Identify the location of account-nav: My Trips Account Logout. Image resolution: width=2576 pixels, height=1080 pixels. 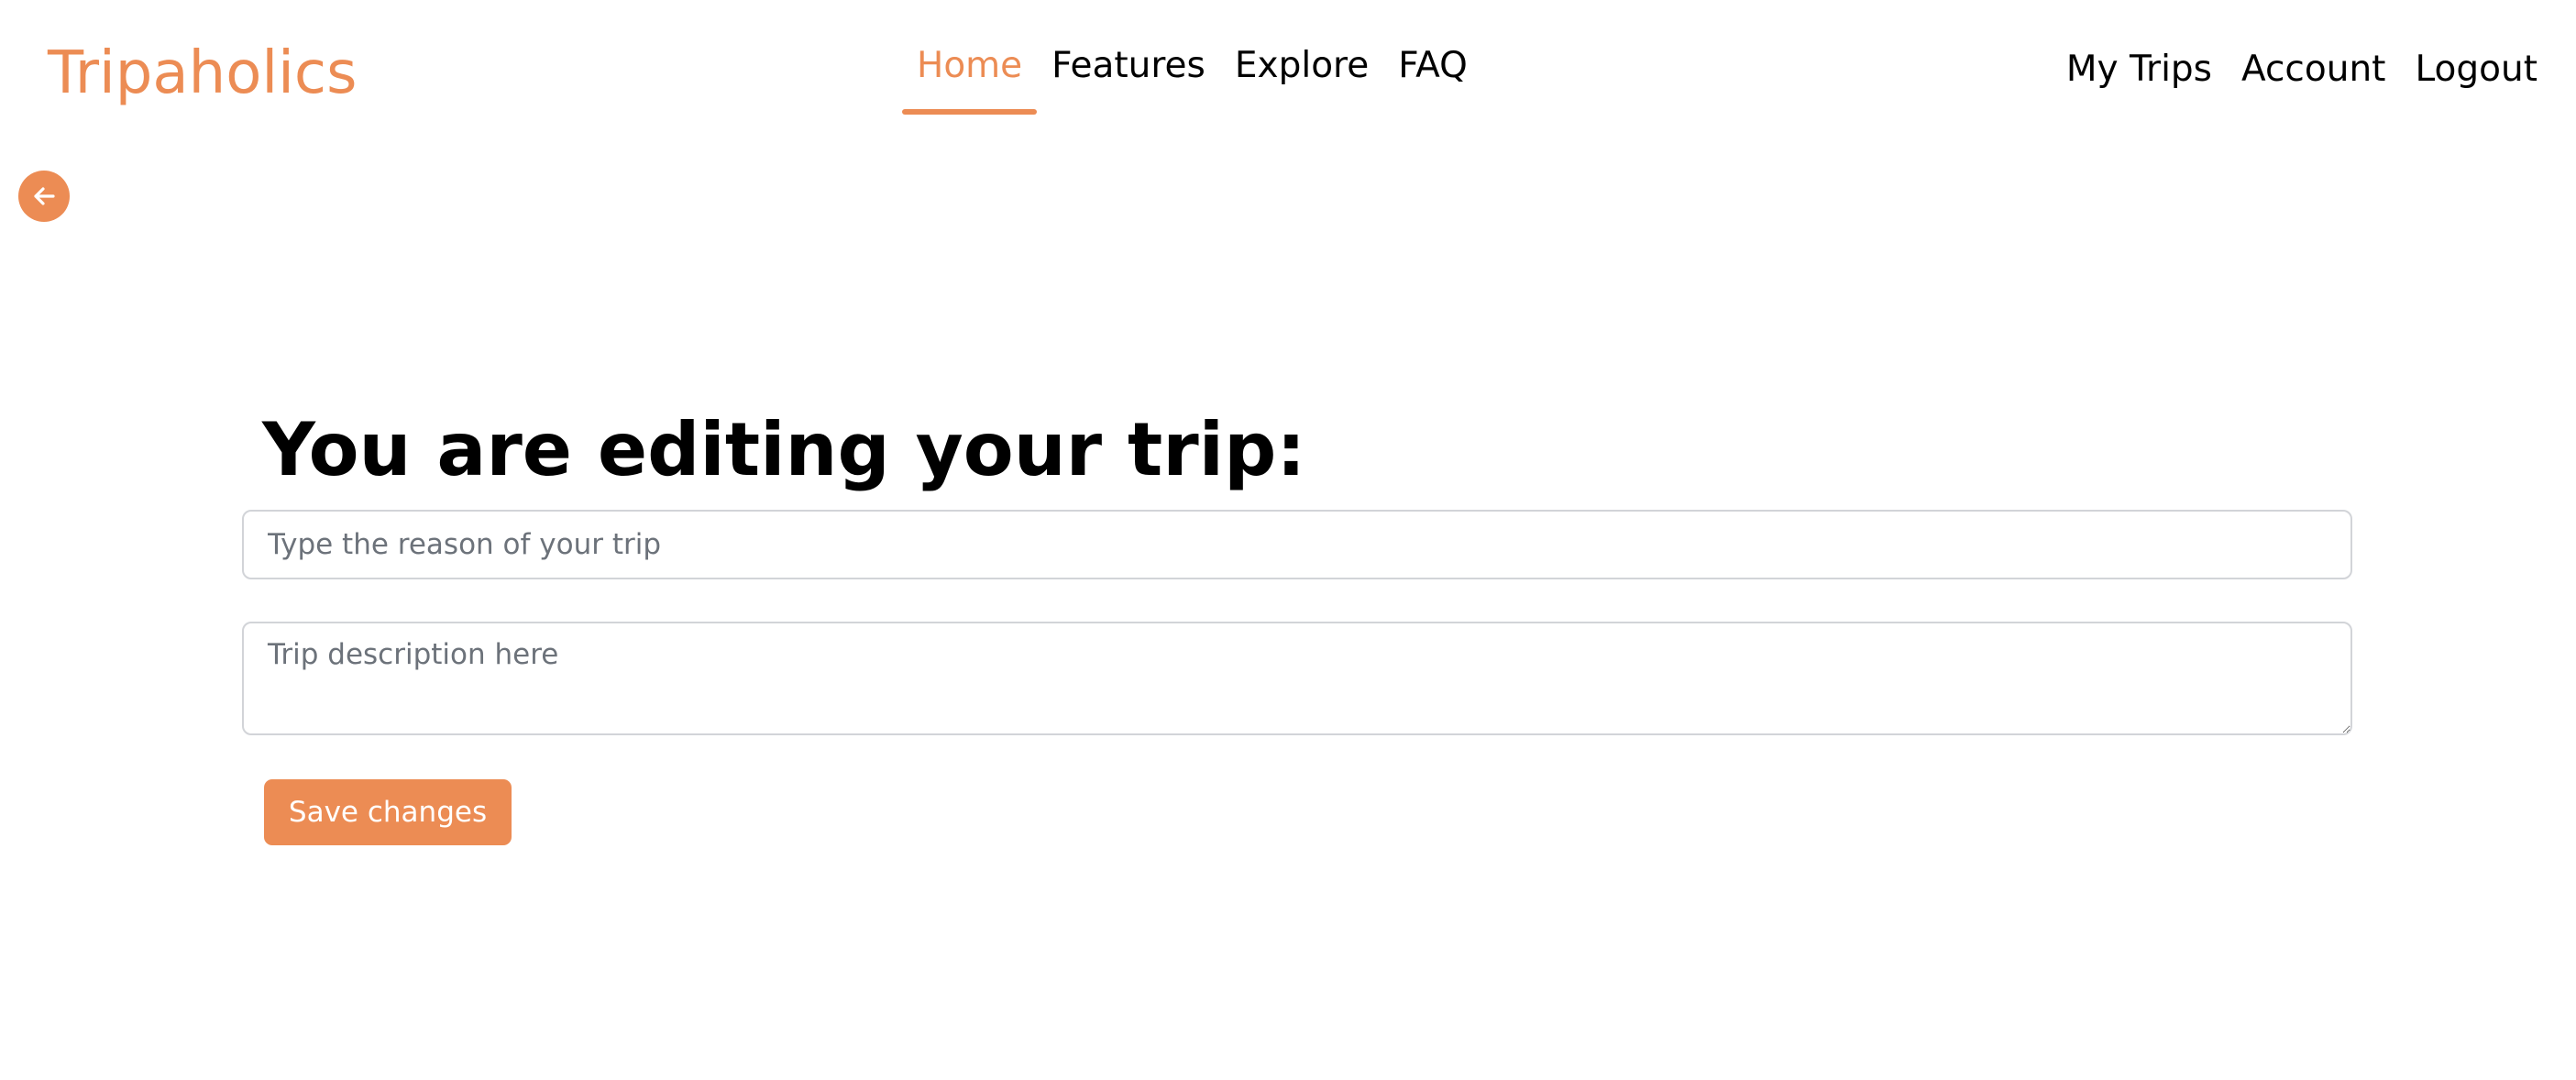
(2302, 70).